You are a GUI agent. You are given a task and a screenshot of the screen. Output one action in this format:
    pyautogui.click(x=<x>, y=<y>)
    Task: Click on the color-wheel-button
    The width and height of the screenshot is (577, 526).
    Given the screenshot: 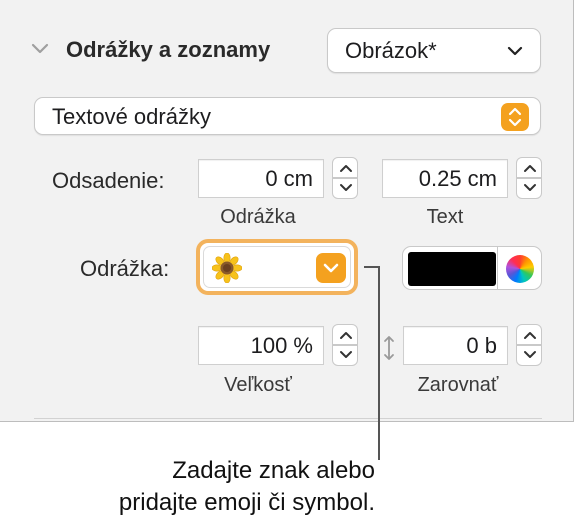 What is the action you would take?
    pyautogui.click(x=520, y=268)
    